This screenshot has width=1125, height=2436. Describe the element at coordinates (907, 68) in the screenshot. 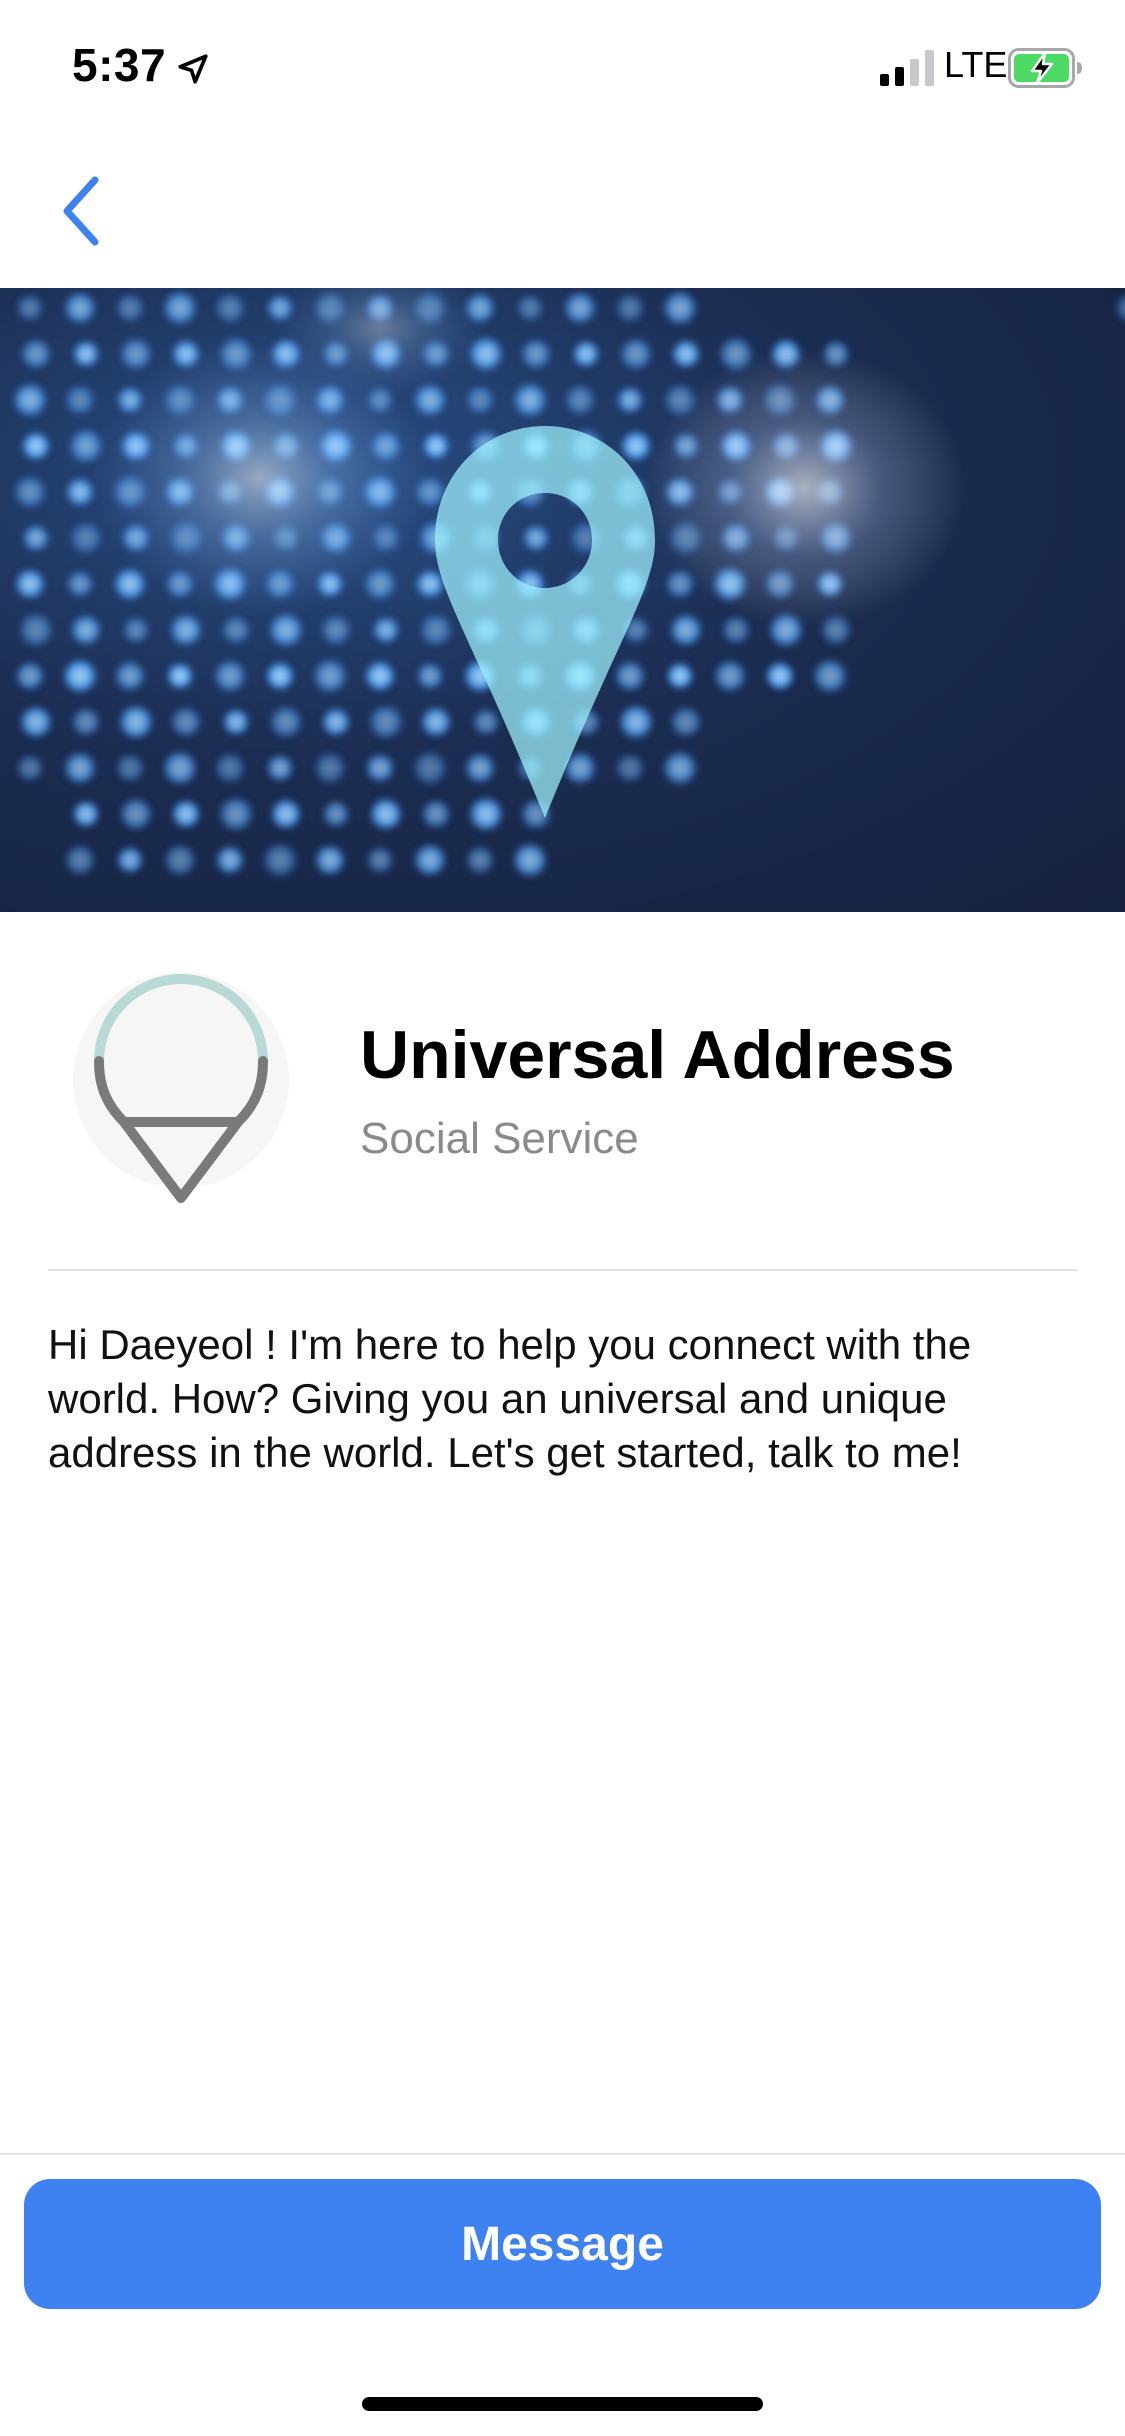

I see `signal-bars-icon` at that location.